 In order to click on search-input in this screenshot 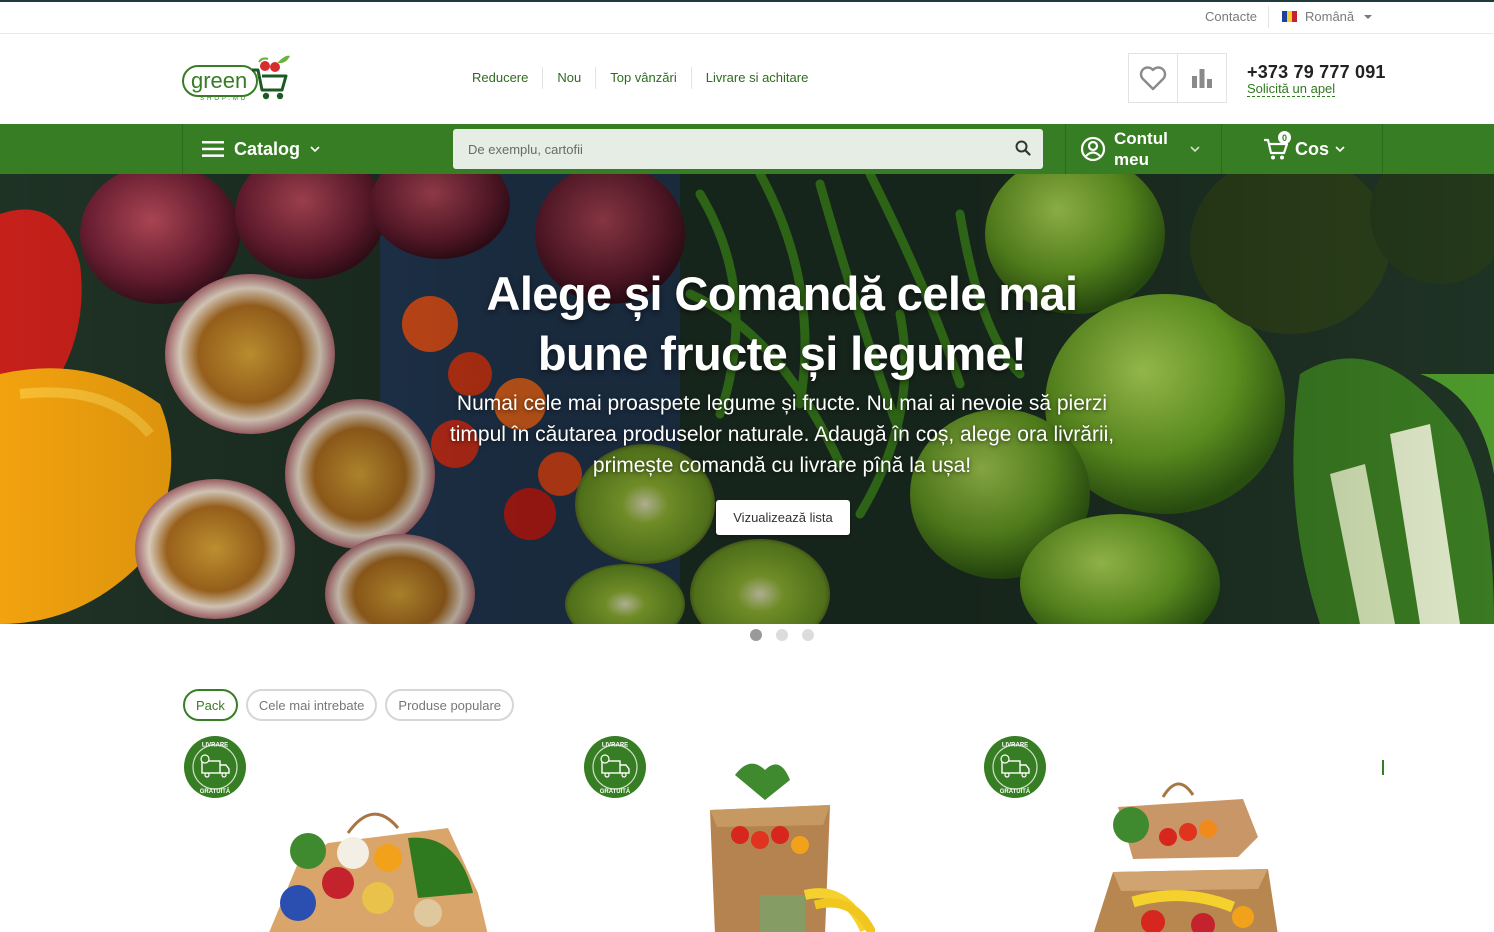, I will do `click(728, 149)`.